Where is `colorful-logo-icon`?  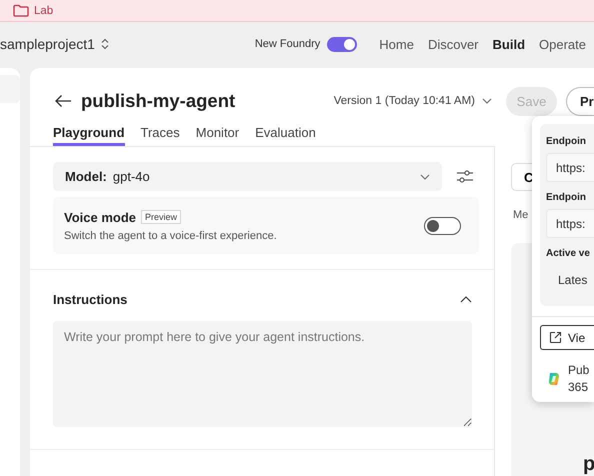 colorful-logo-icon is located at coordinates (554, 379).